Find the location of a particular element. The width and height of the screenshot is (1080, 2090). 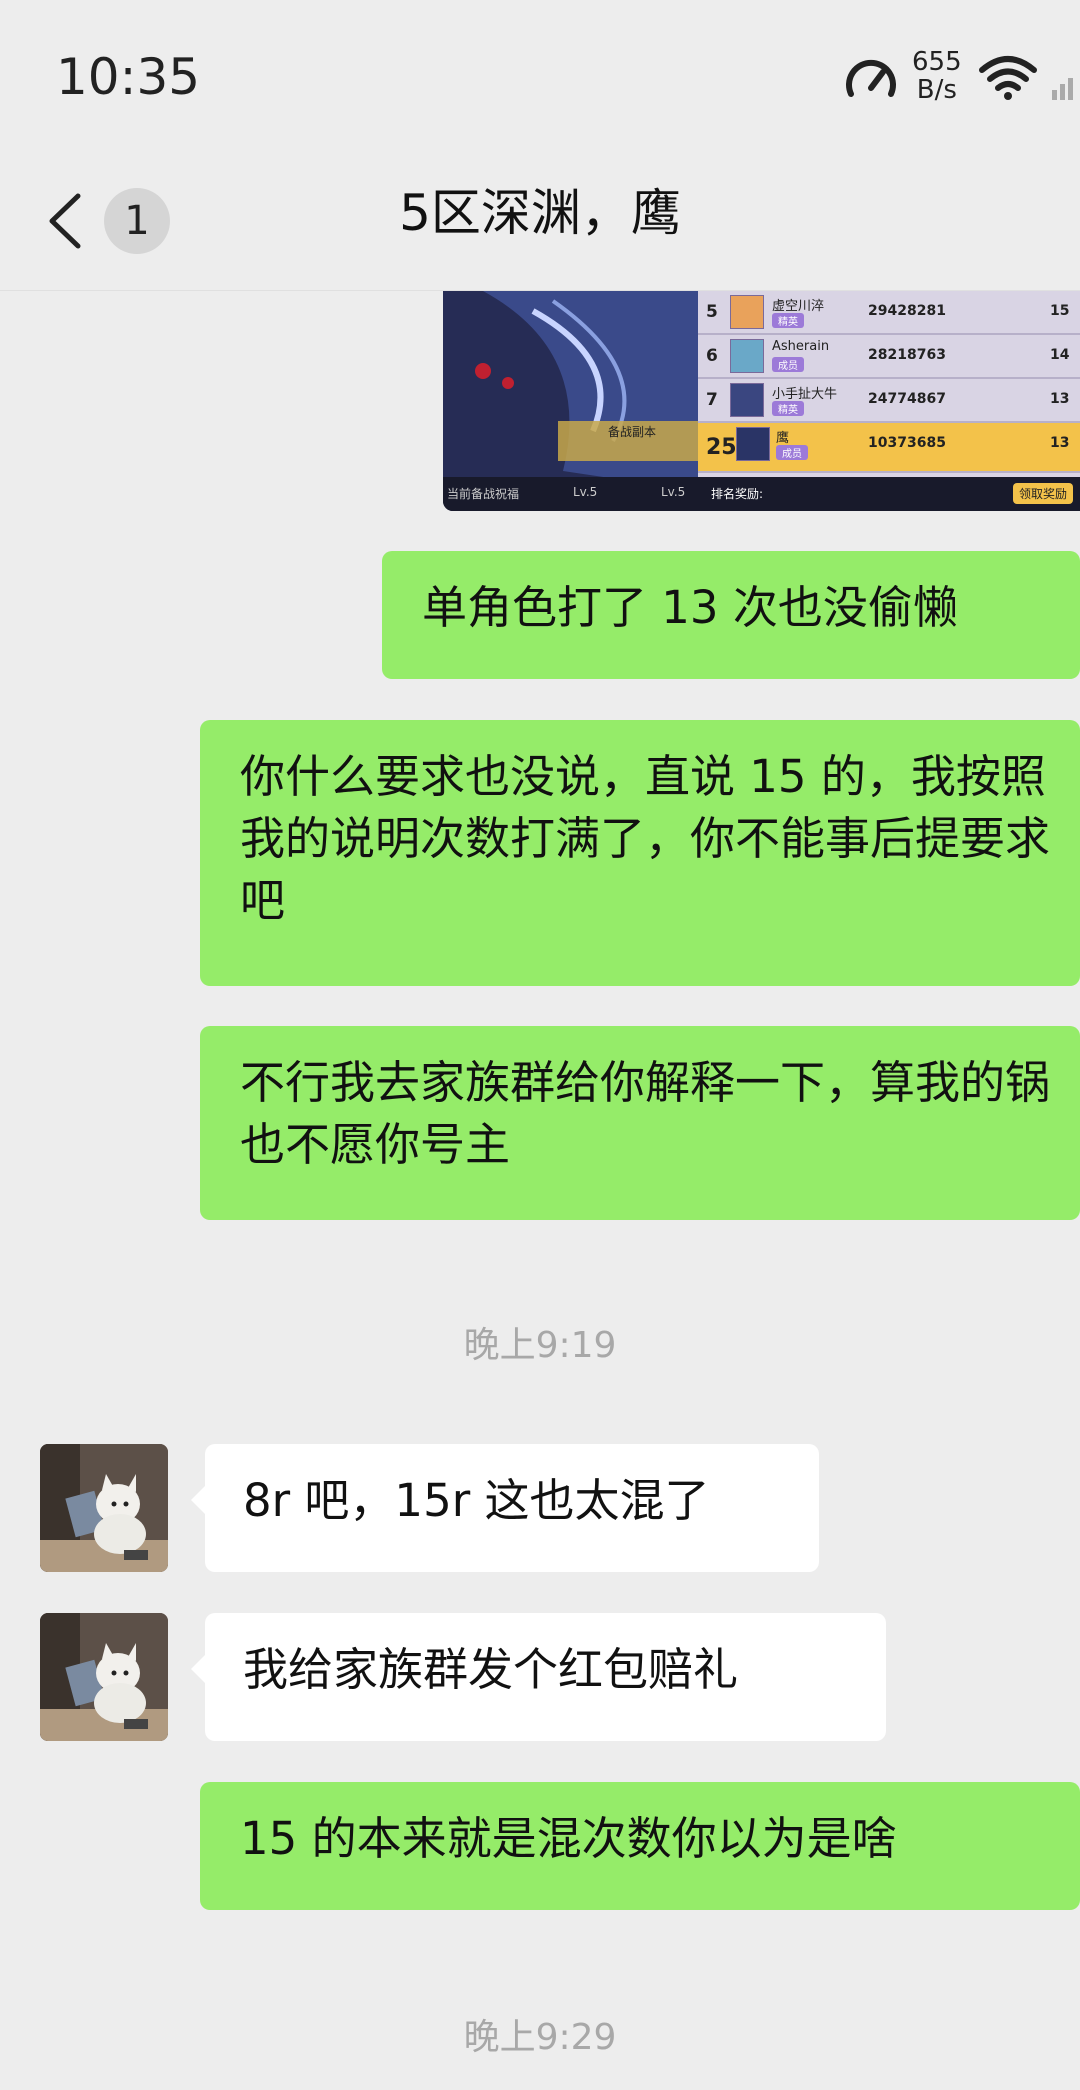

message-timestamp: 晚上9:19 is located at coordinates (540, 1345).